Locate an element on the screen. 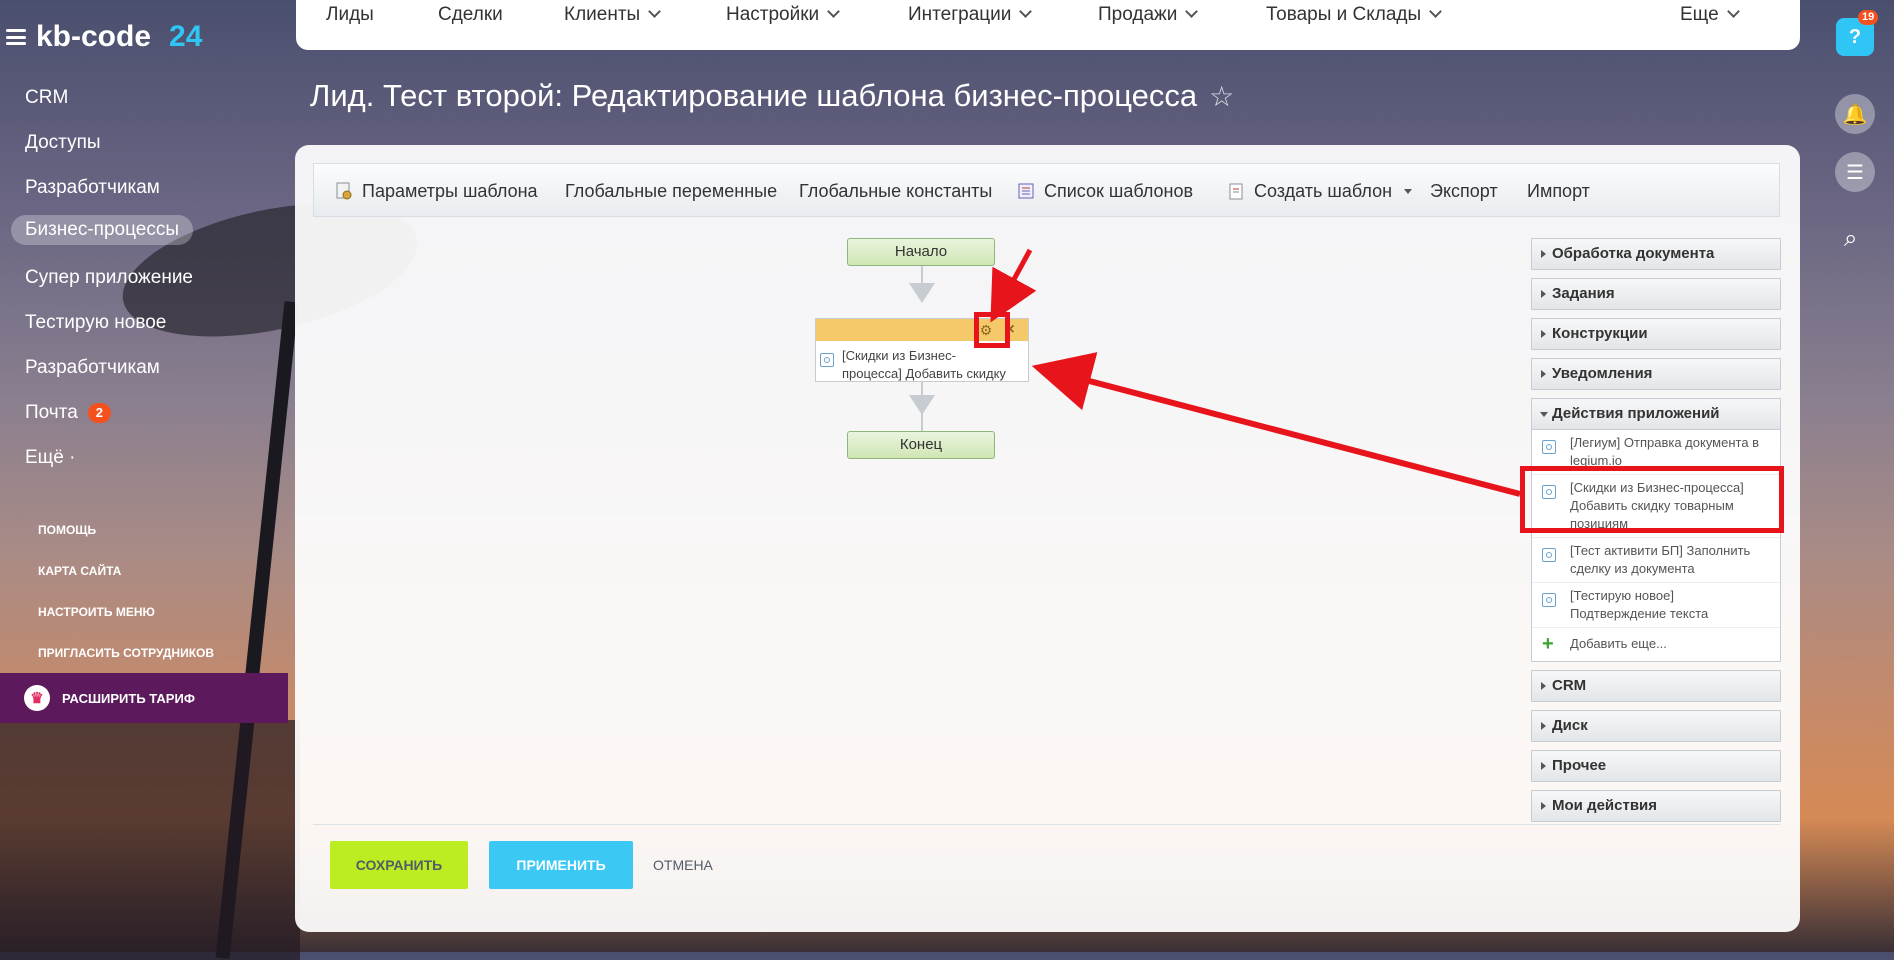 The width and height of the screenshot is (1894, 960). annotation-arrows is located at coordinates (1255, 372).